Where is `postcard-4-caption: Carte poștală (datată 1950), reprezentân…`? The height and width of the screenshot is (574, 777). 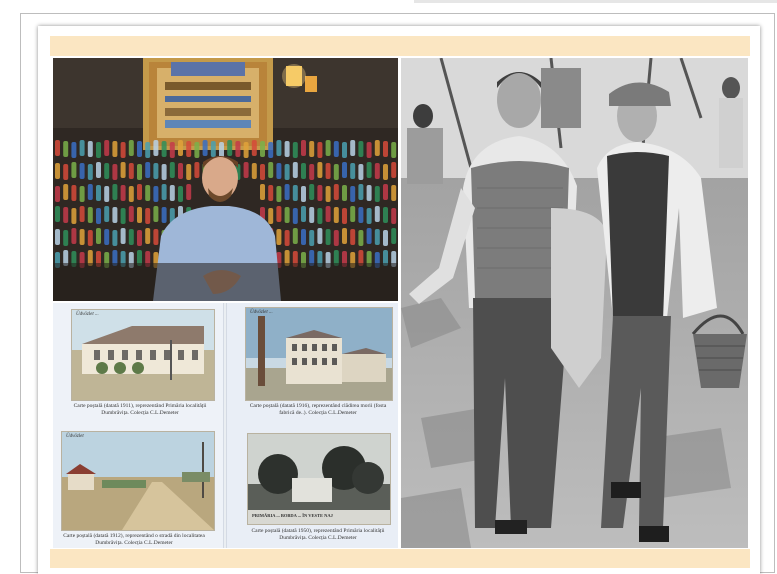 postcard-4-caption: Carte poștală (datată 1950), reprezentân… is located at coordinates (318, 534).